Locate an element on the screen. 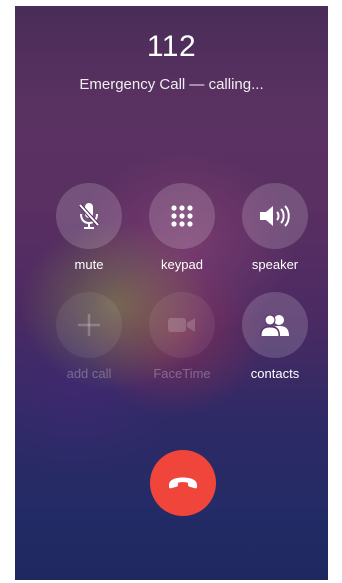  plus-icon is located at coordinates (89, 325).